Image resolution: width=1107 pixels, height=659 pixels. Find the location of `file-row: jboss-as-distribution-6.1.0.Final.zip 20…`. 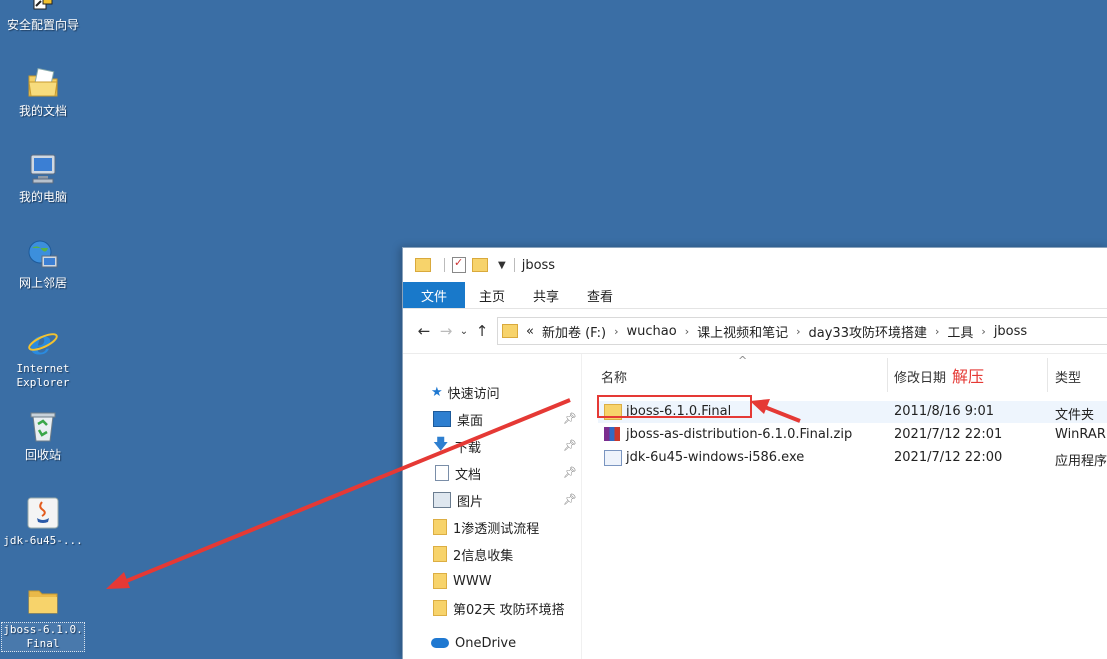

file-row: jboss-as-distribution-6.1.0.Final.zip 20… is located at coordinates (852, 435).